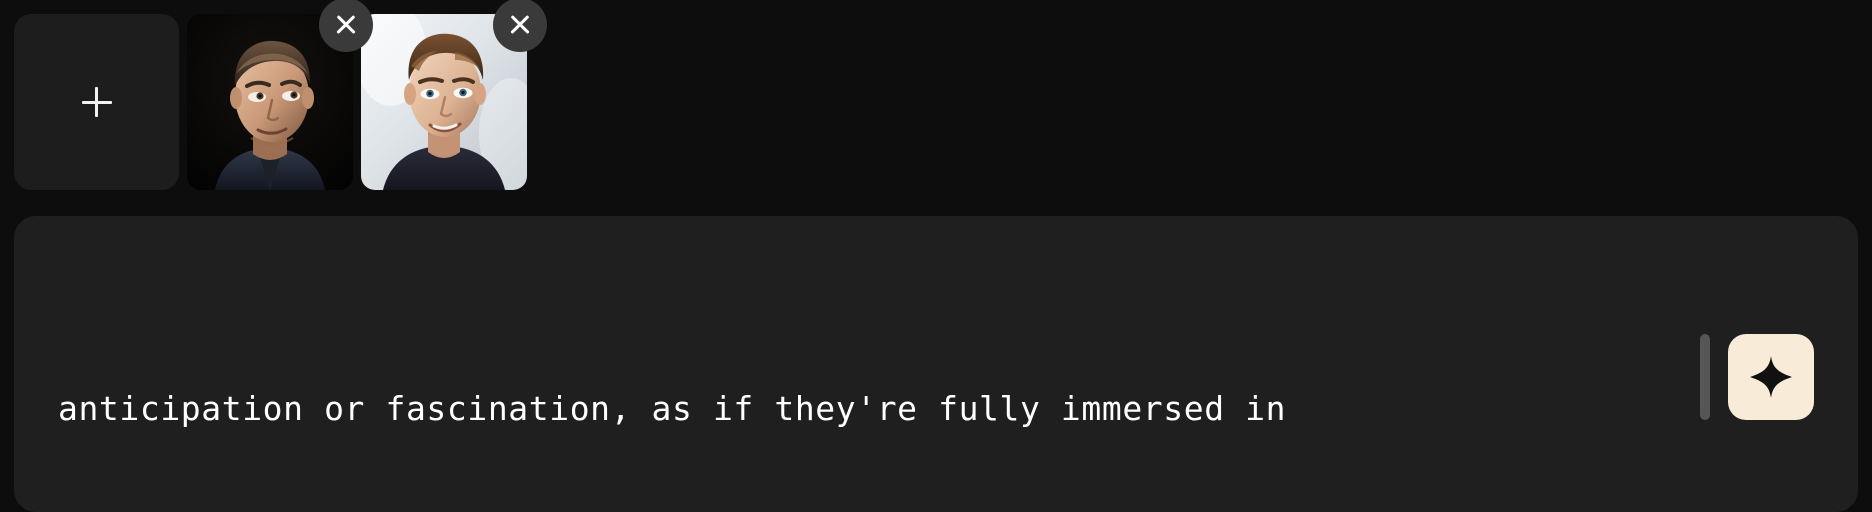  I want to click on generate-button, so click(1771, 377).